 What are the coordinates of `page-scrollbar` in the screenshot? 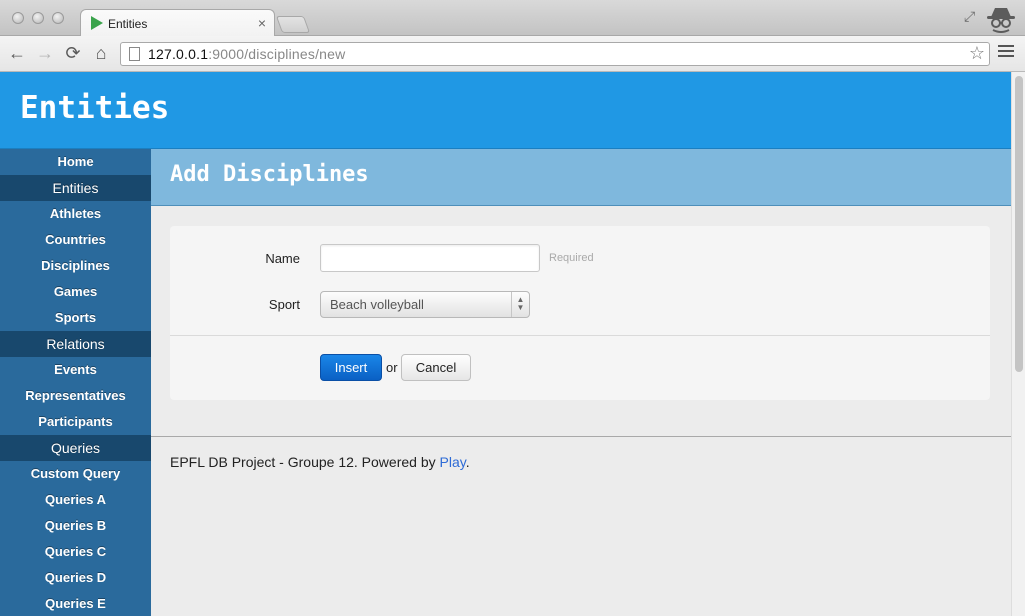 It's located at (1018, 344).